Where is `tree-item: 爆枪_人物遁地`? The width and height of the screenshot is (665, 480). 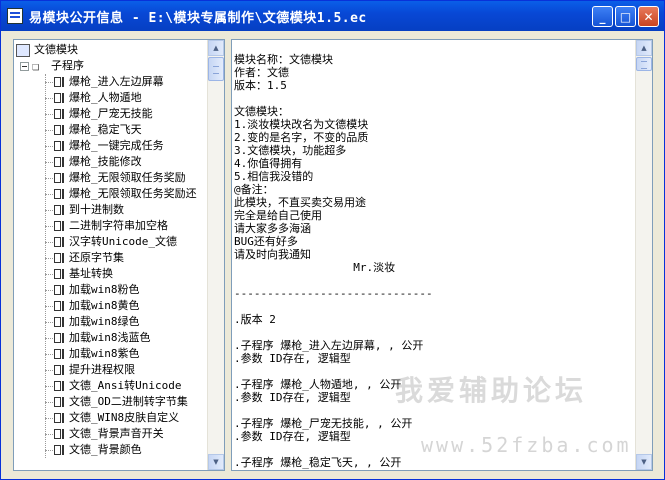
tree-item: 爆枪_人物遁地 is located at coordinates (98, 98).